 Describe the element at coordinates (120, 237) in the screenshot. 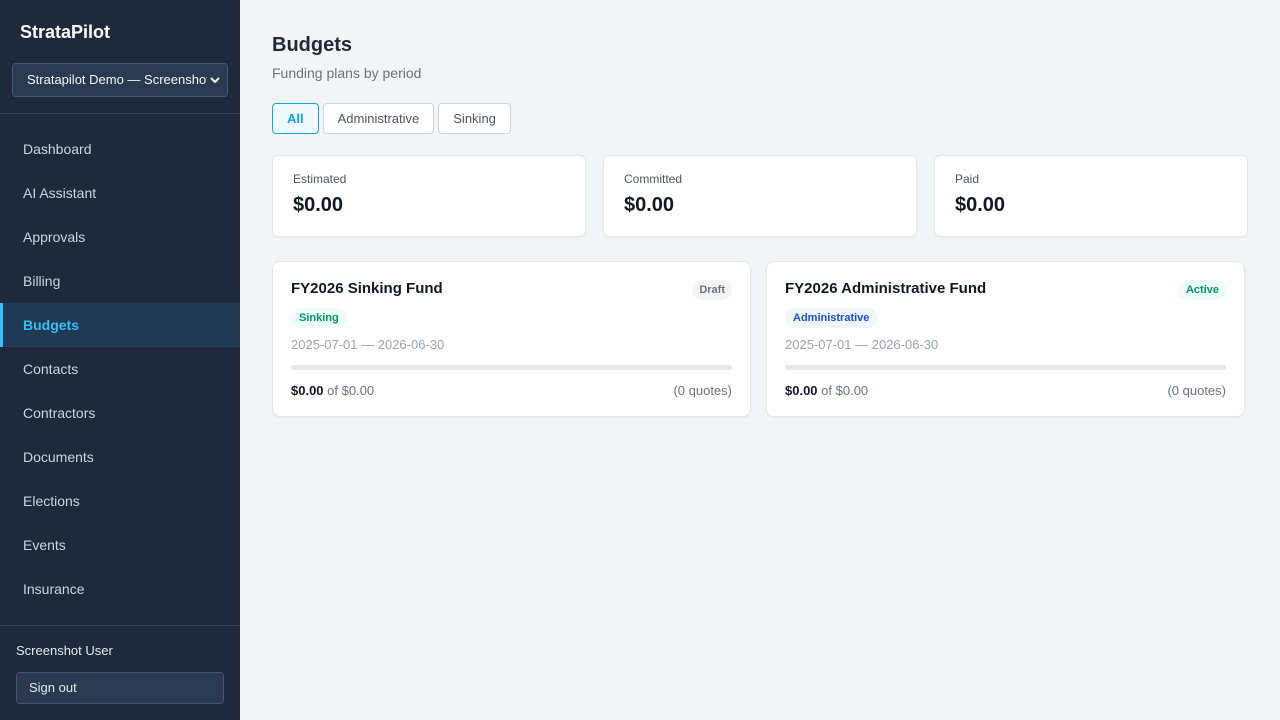

I see `sidebar-item-approvals: Approvals` at that location.